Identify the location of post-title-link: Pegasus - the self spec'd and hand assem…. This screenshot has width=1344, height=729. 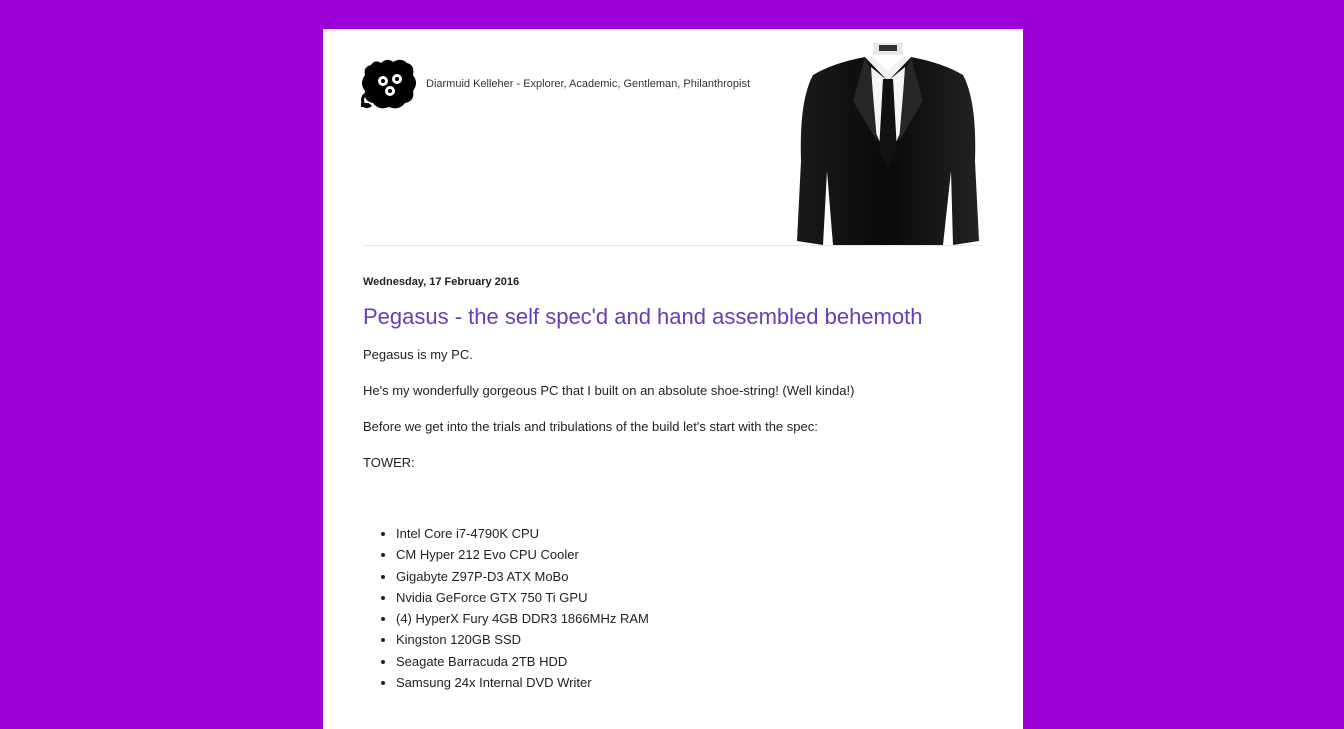
(673, 317).